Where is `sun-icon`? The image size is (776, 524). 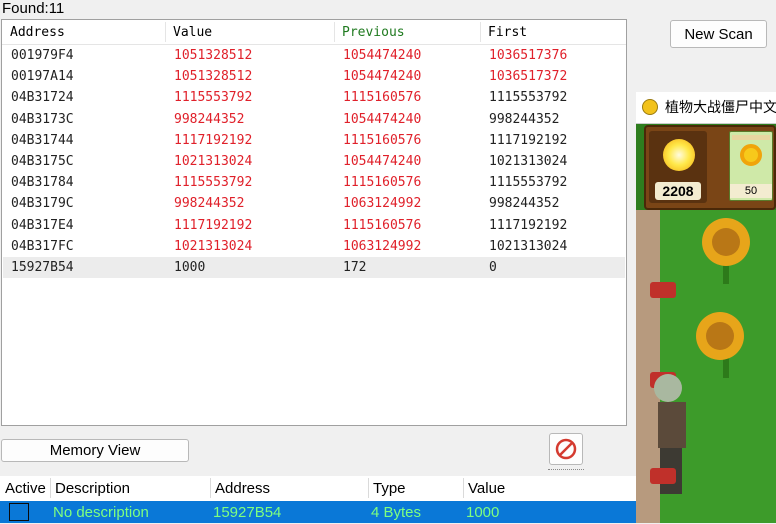
sun-icon is located at coordinates (679, 155).